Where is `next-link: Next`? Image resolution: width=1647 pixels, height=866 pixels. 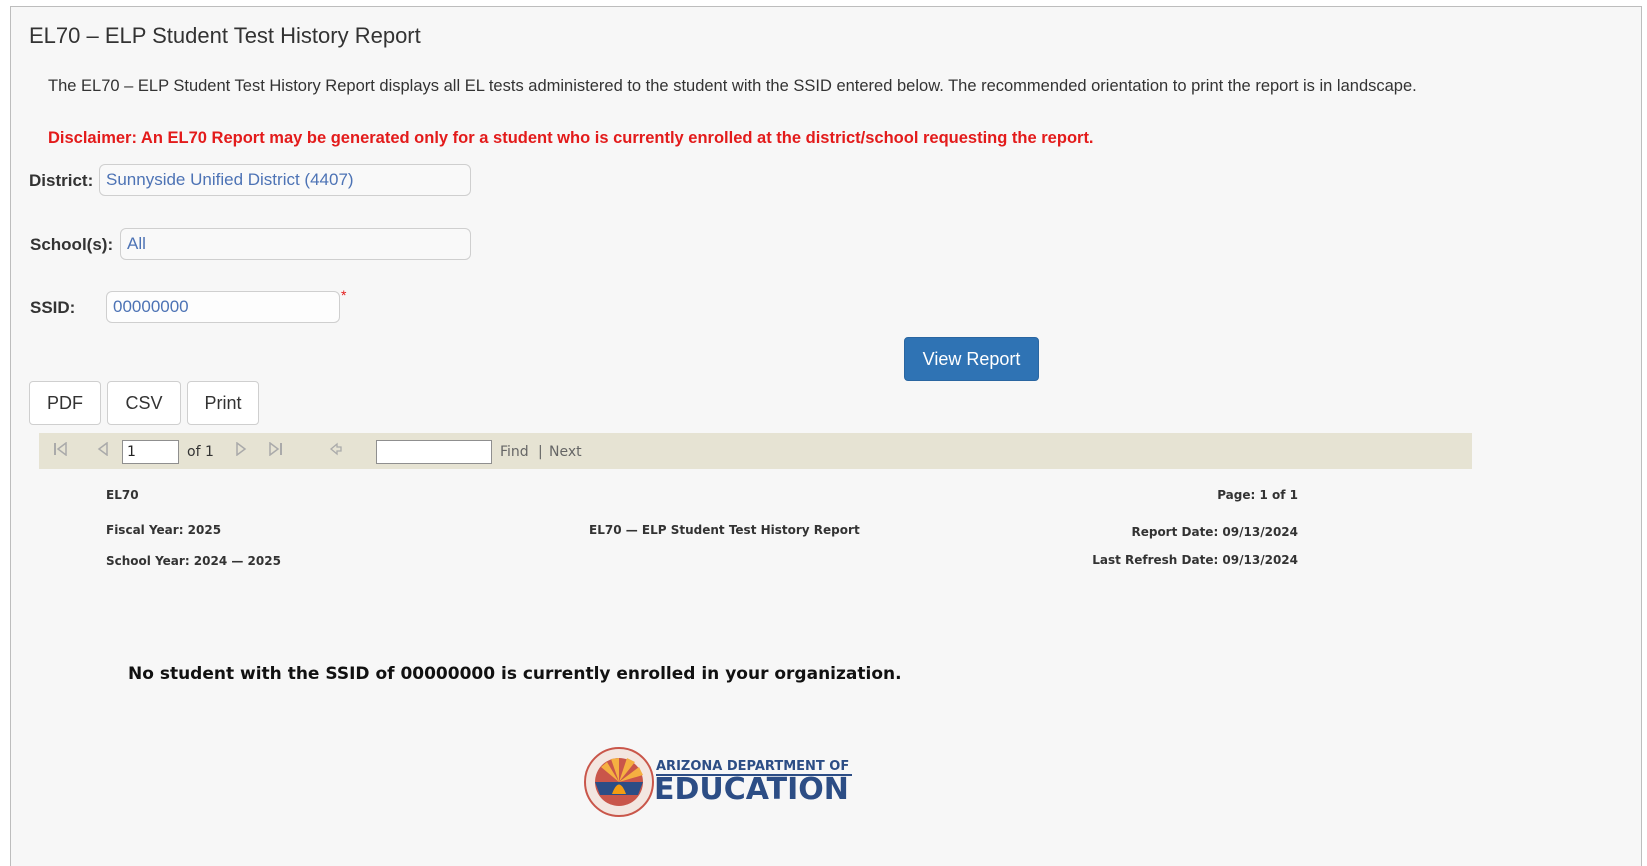
next-link: Next is located at coordinates (565, 452).